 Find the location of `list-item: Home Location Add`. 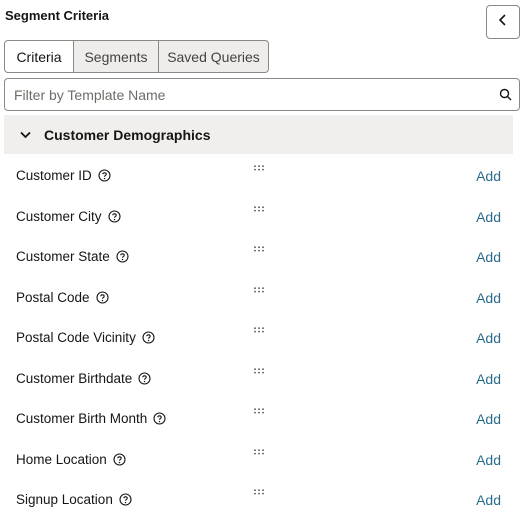

list-item: Home Location Add is located at coordinates (262, 459).